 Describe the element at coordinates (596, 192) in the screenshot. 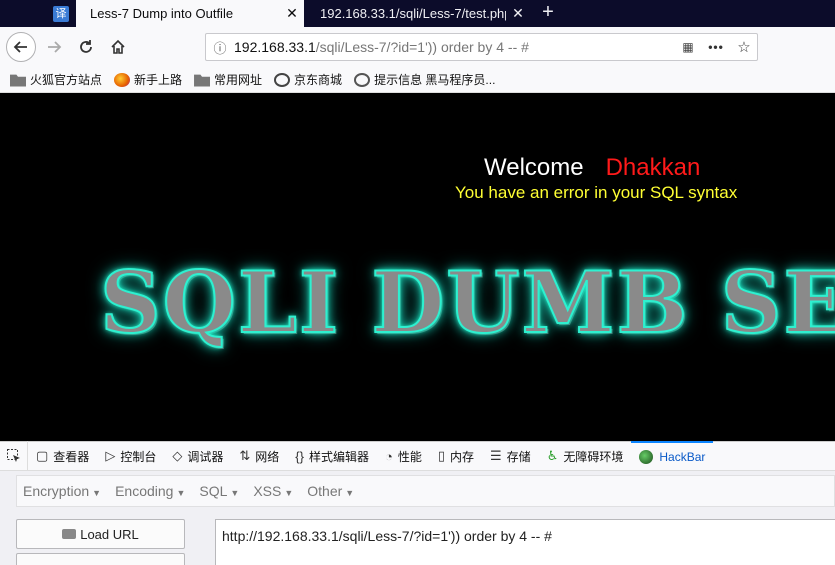

I see `sql-error-message: You have an error in your SQL syntax` at that location.